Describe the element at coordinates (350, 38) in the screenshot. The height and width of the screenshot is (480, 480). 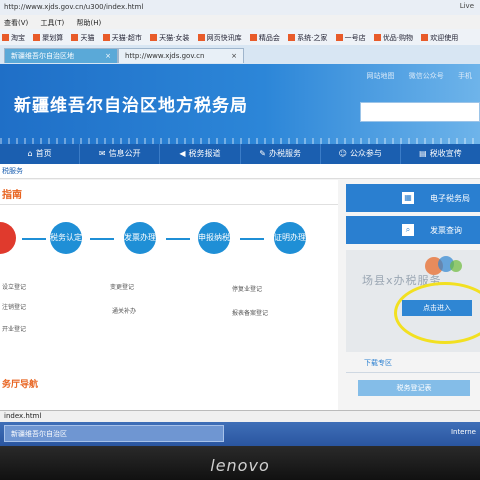
I see `favorite-item: 一号店` at that location.